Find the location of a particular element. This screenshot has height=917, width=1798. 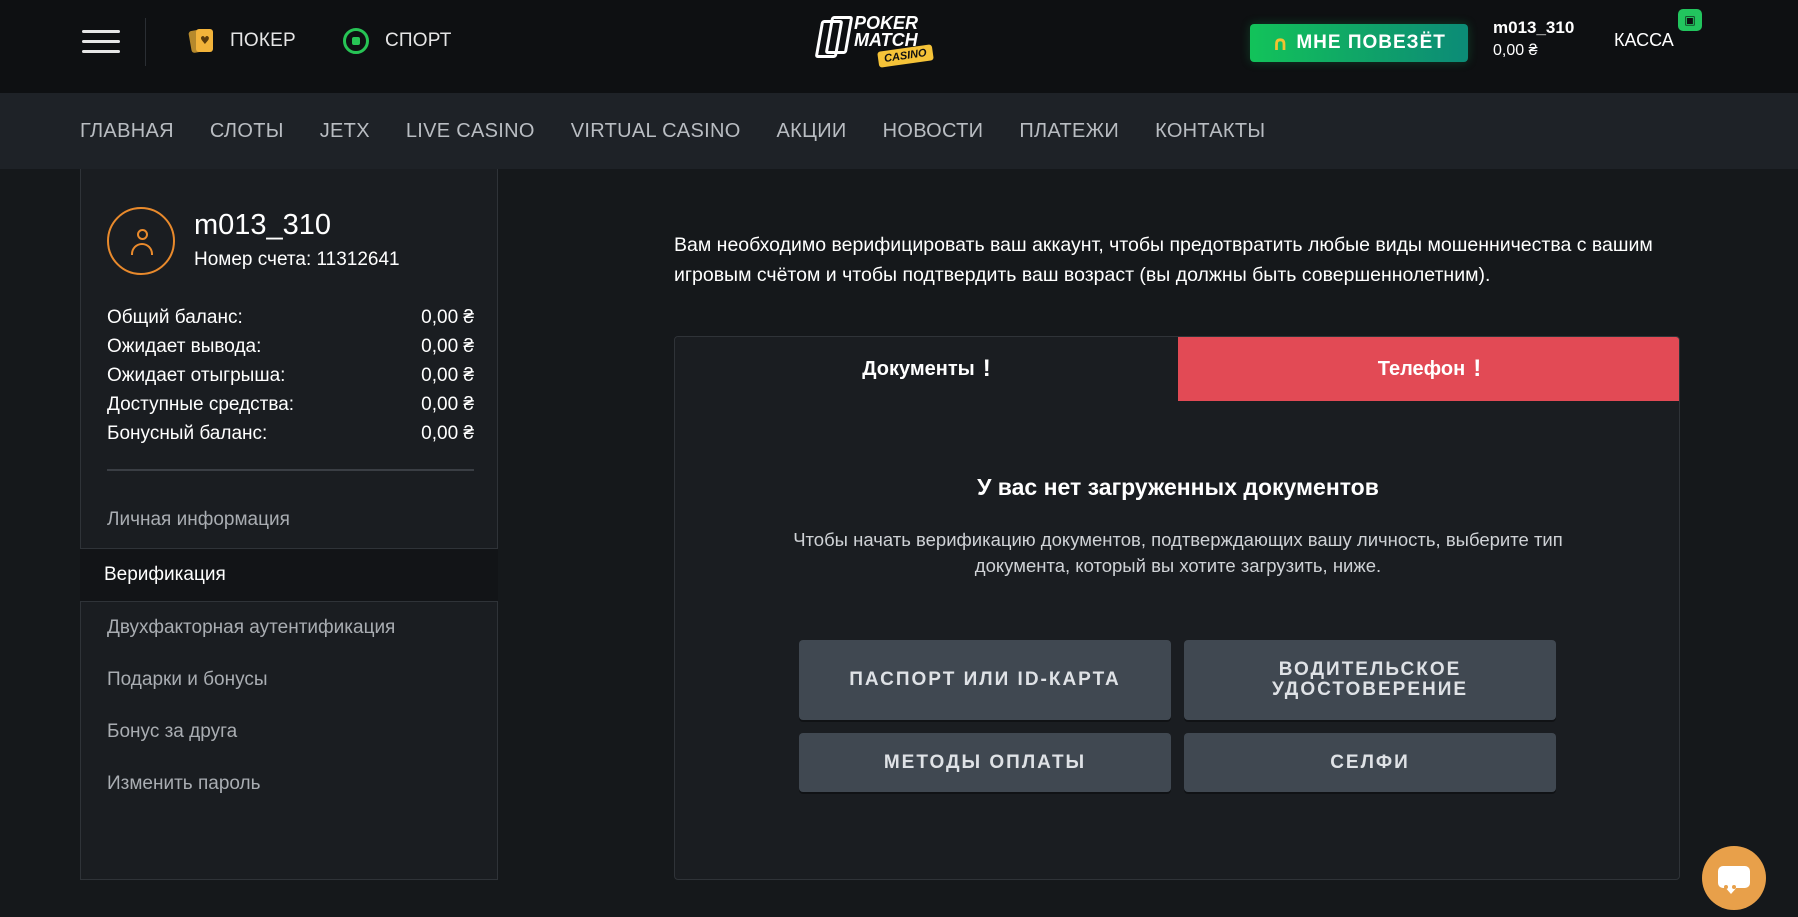

nav-poker-label: ПОКЕР is located at coordinates (263, 40).